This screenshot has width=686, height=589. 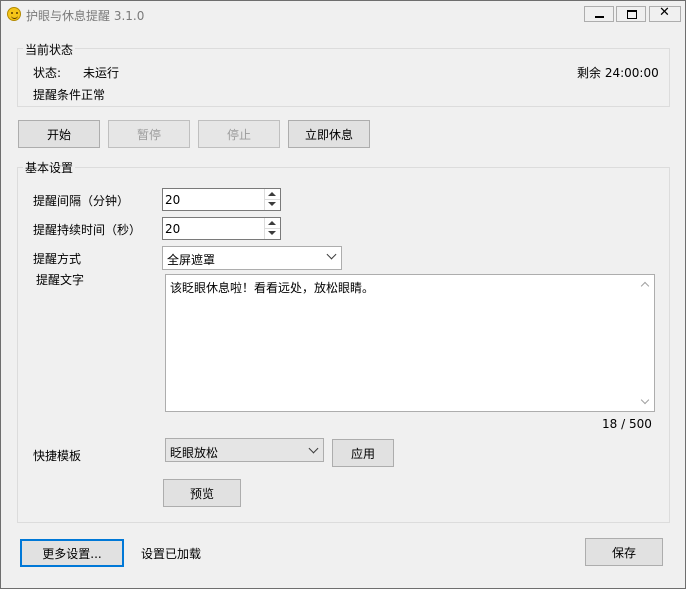 I want to click on template-select: 眨眼放松, so click(x=244, y=450).